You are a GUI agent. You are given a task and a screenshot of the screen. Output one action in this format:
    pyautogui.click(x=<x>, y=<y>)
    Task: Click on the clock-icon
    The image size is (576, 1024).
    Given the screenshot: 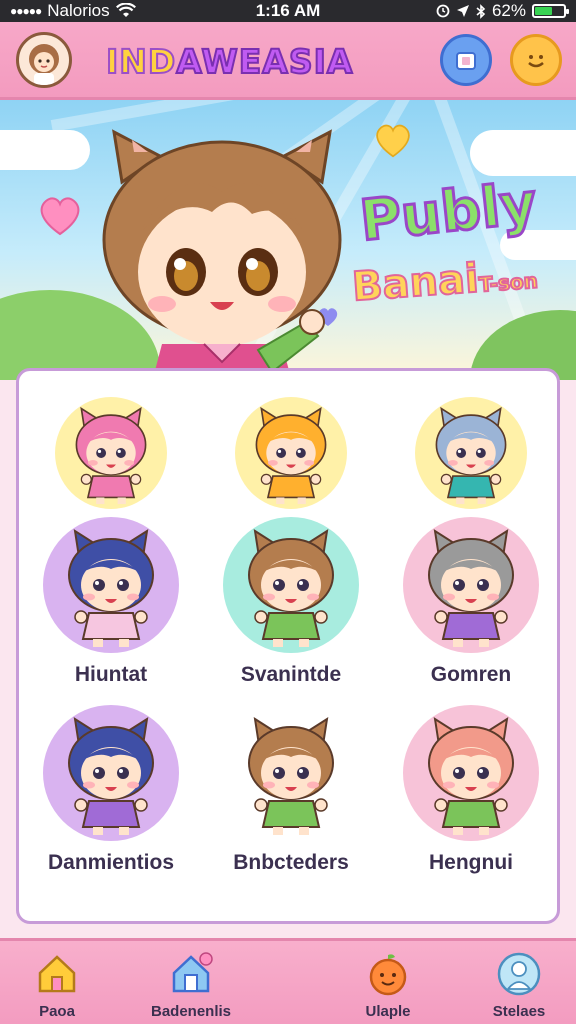 What is the action you would take?
    pyautogui.click(x=443, y=11)
    